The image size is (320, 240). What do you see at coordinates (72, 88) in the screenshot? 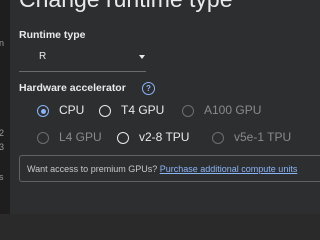
I see `hardware-accelerator-label: Hardware accelerator` at bounding box center [72, 88].